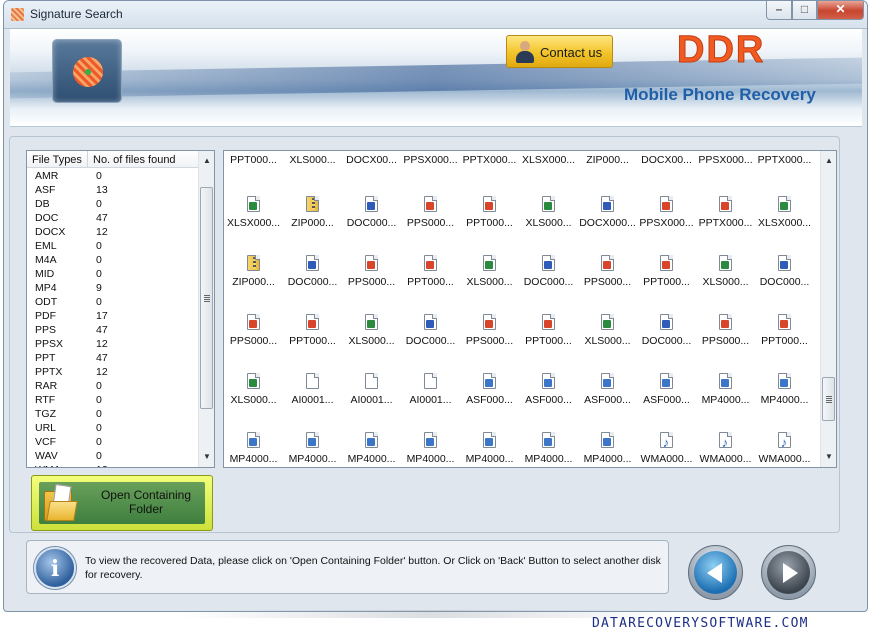 The width and height of the screenshot is (871, 635). Describe the element at coordinates (113, 345) in the screenshot. I see `list-item: PPSX 12` at that location.